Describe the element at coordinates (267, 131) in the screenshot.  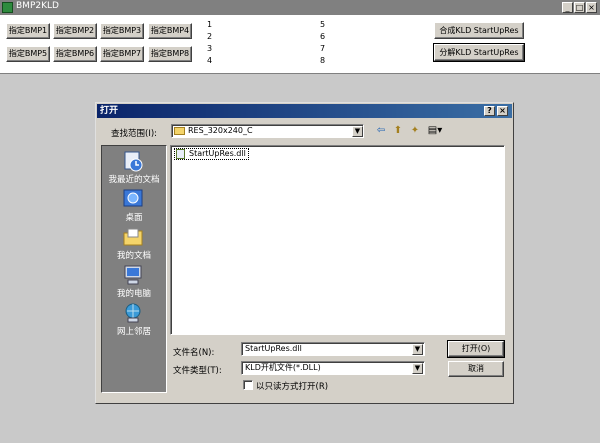
I see `look-in-combo: RES_320x240_C` at that location.